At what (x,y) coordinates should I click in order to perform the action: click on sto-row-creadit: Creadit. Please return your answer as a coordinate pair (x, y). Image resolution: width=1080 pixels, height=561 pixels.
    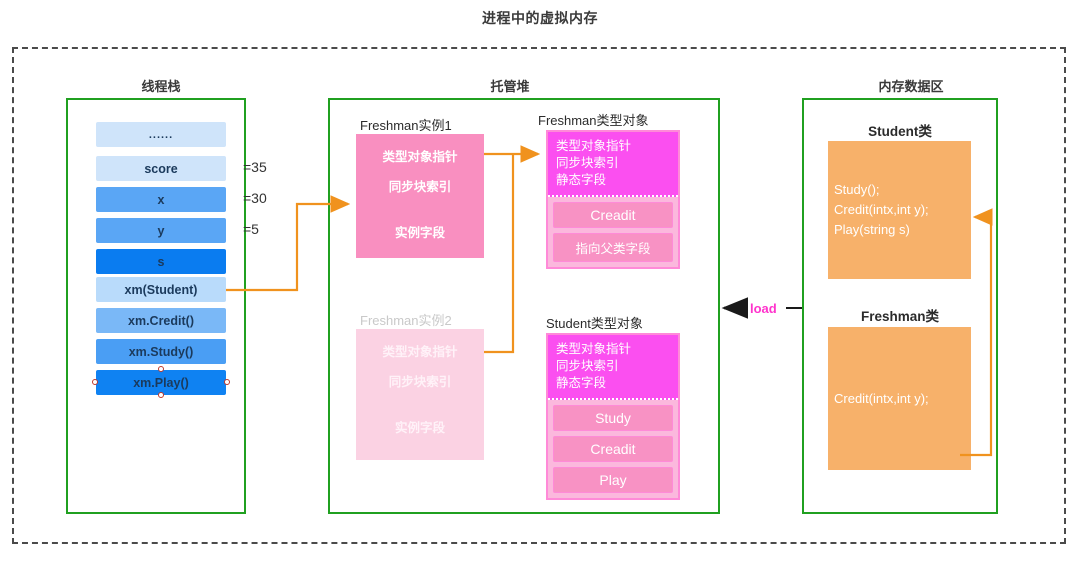
    Looking at the image, I should click on (613, 449).